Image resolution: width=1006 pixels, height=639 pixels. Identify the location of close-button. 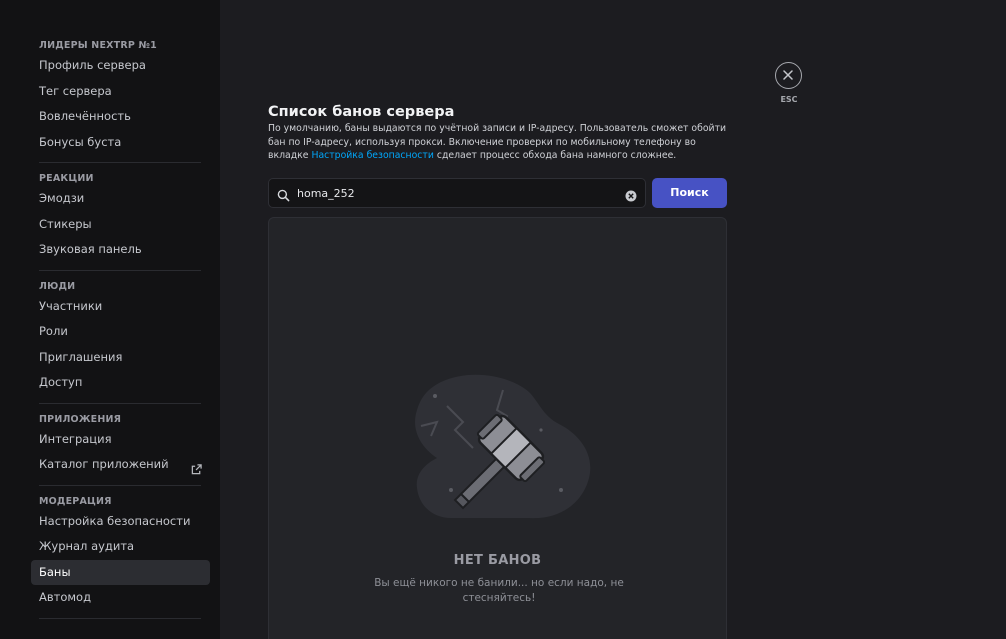
(788, 75).